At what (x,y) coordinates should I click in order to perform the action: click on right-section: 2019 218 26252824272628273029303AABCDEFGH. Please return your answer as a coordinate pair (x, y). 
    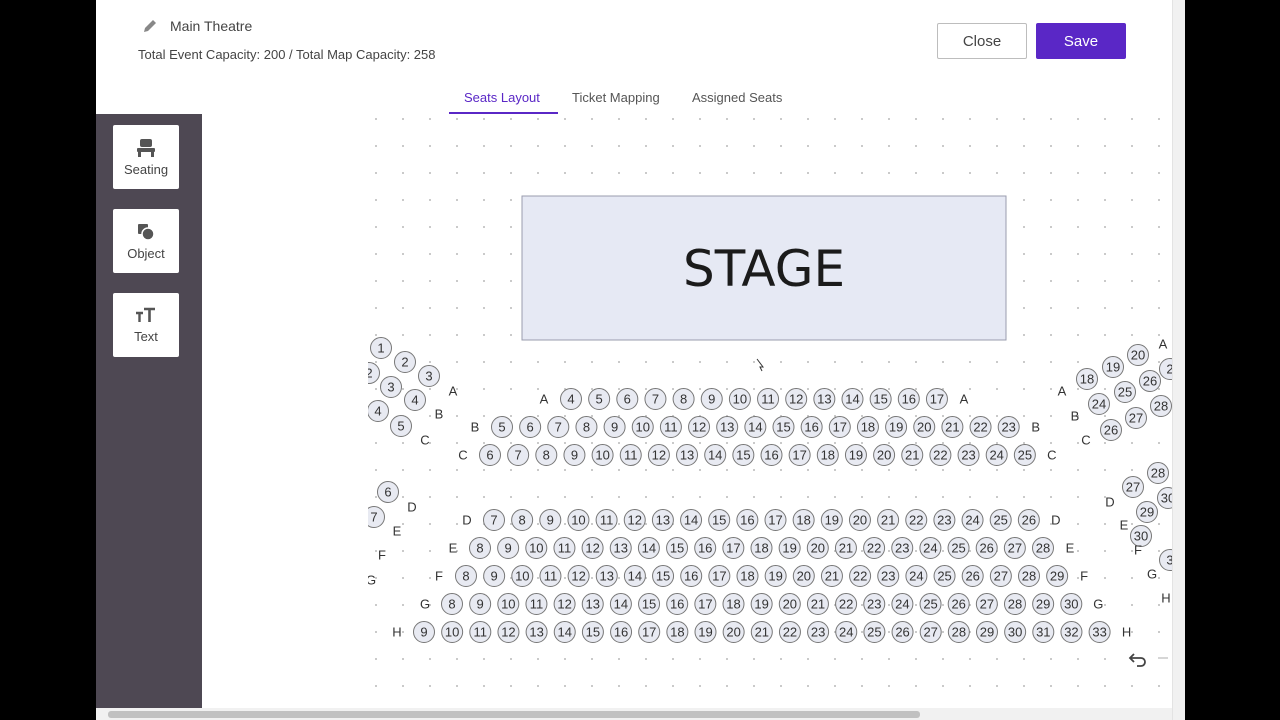
    Looking at the image, I should click on (1119, 471).